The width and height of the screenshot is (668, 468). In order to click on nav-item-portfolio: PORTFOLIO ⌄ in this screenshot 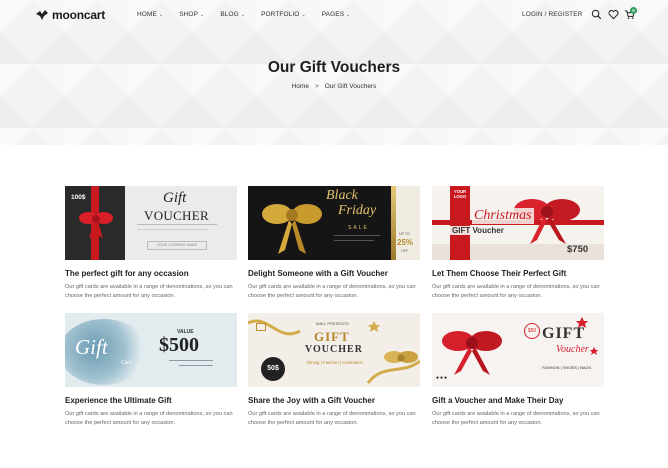, I will do `click(283, 14)`.